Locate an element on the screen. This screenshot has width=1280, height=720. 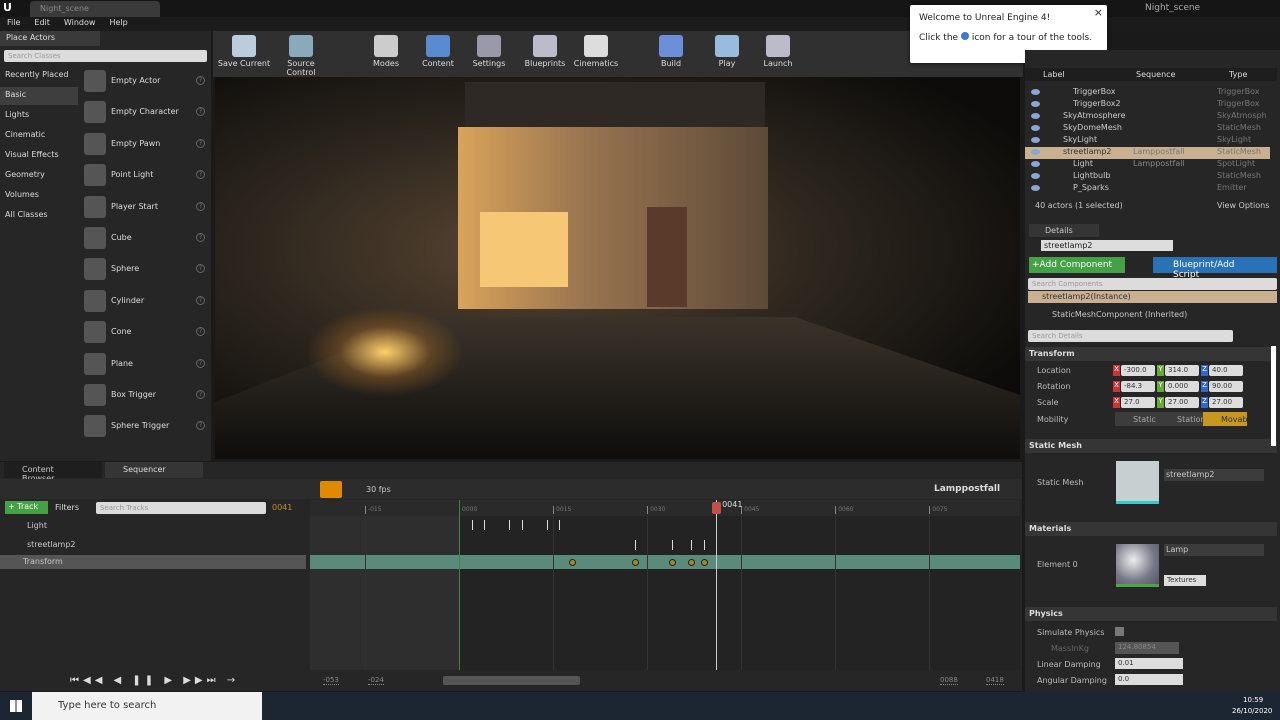
range-value: -053 is located at coordinates (331, 680).